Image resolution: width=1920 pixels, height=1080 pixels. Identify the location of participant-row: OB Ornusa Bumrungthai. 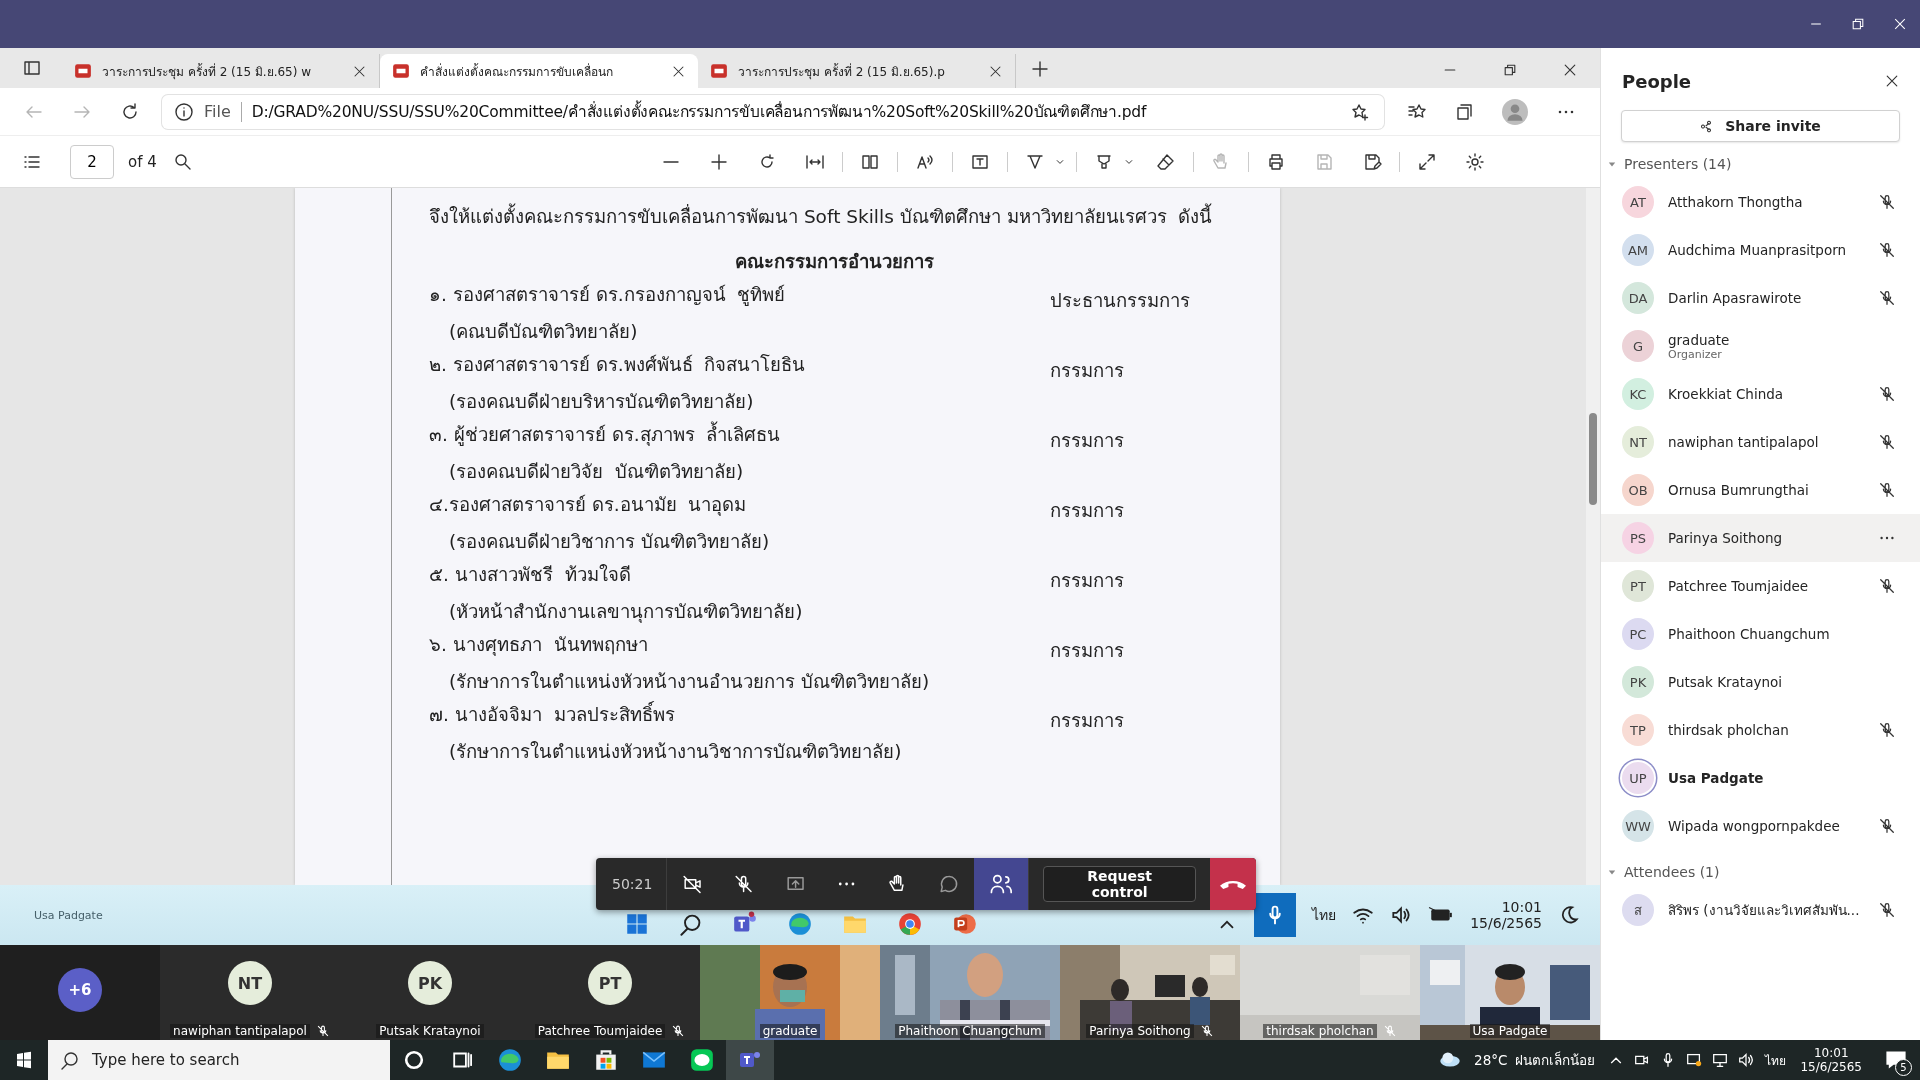
(1760, 490).